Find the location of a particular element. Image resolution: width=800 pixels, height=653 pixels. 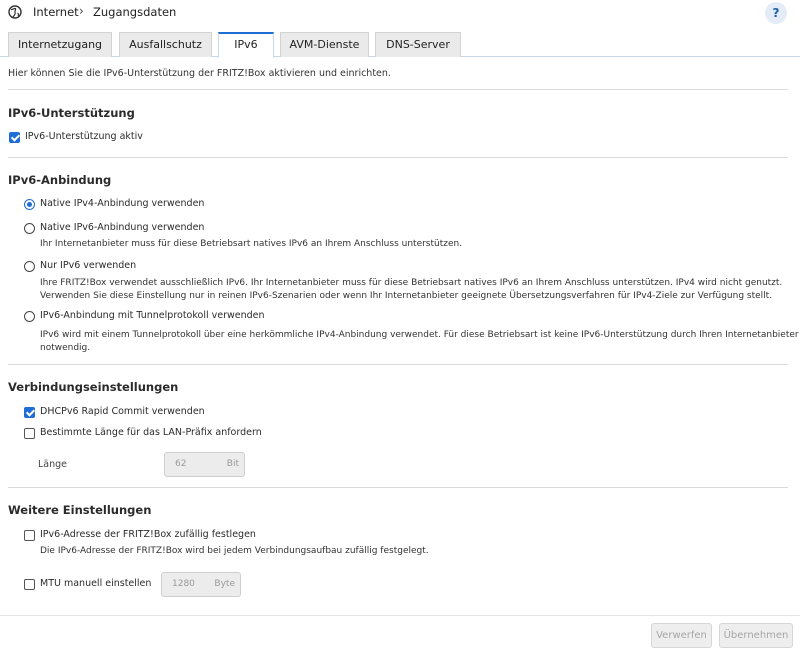

random-ipv6-checkbox is located at coordinates (29, 535).